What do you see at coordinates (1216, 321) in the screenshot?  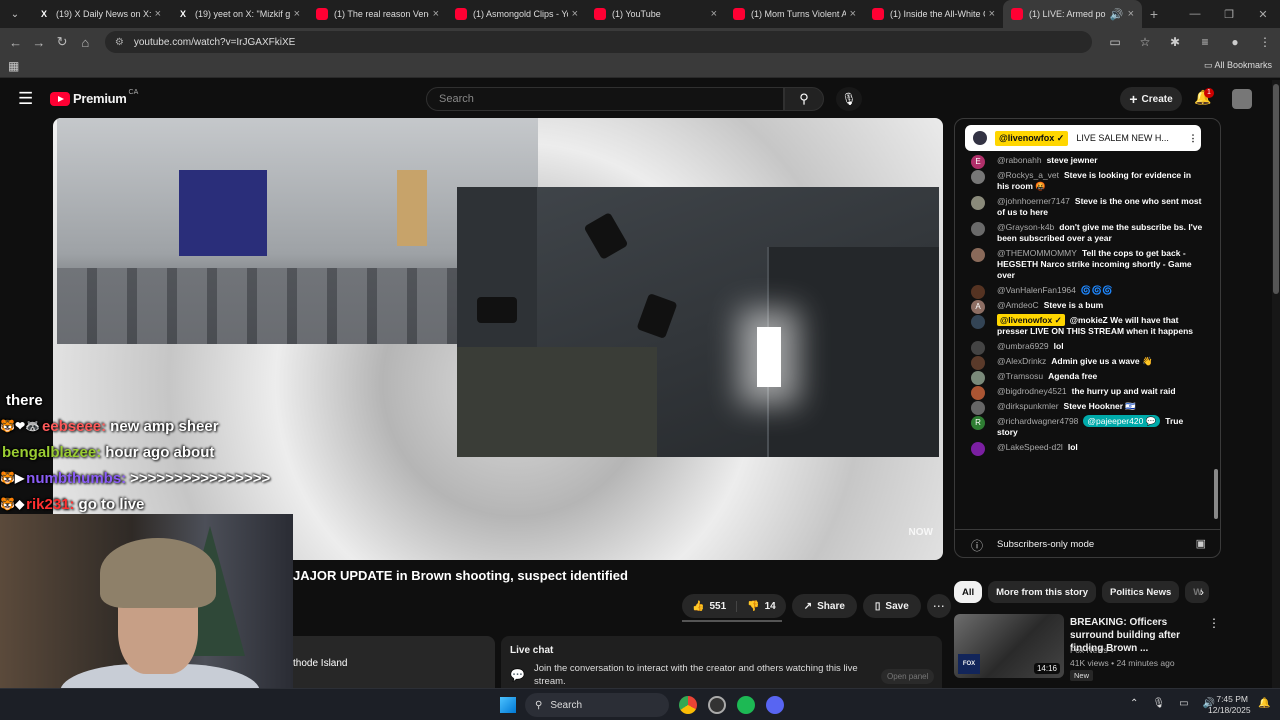 I see `chat-scrollbar` at bounding box center [1216, 321].